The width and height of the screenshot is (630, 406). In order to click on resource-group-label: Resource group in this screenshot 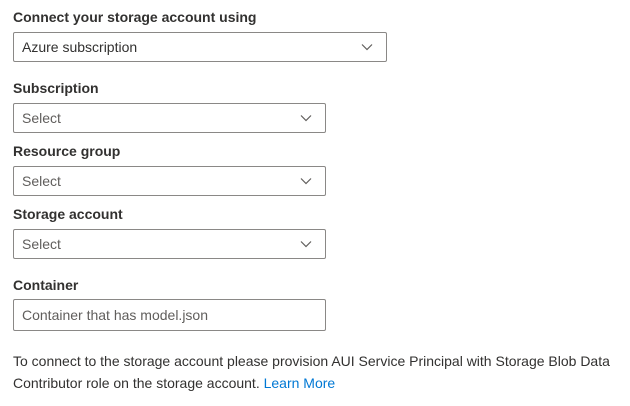, I will do `click(67, 151)`.